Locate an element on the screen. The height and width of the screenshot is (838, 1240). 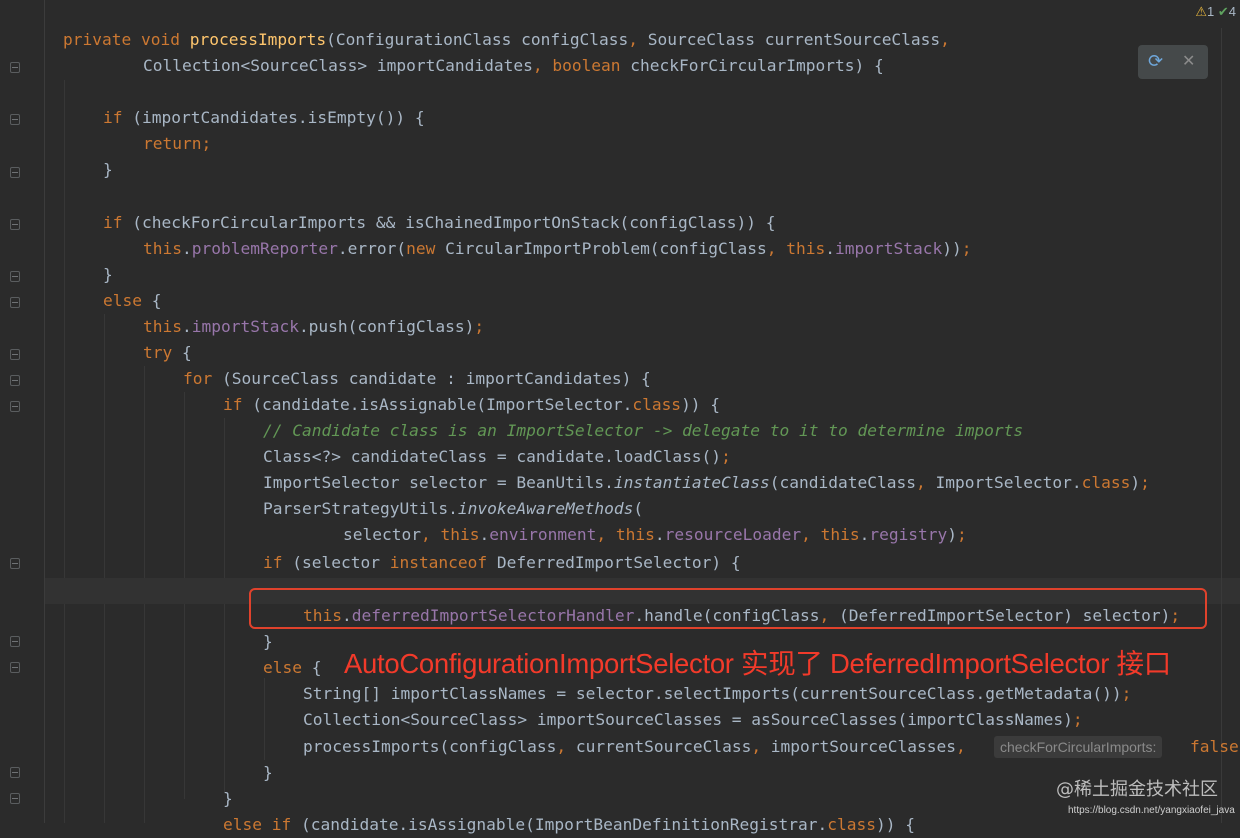
parameter-name-hint: checkForCircularImports: is located at coordinates (1078, 747).